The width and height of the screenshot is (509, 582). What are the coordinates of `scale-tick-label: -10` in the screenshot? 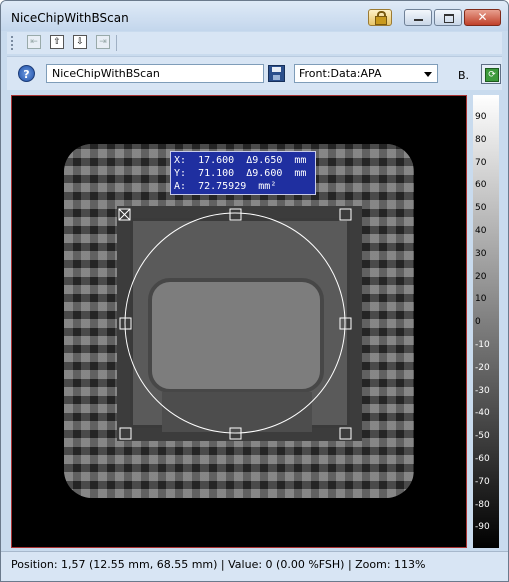 It's located at (482, 345).